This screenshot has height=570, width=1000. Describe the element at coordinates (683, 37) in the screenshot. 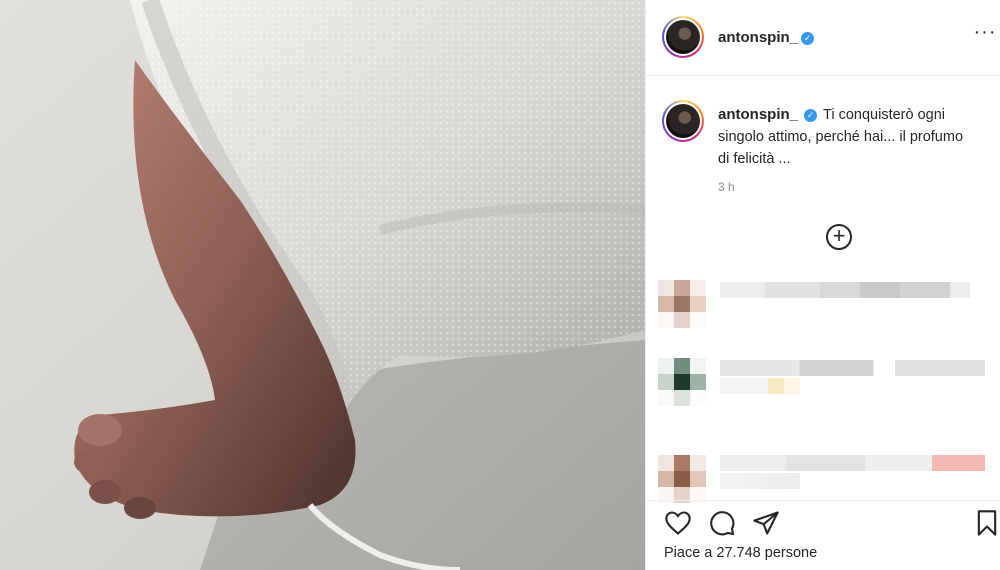

I see `author-avatar` at that location.